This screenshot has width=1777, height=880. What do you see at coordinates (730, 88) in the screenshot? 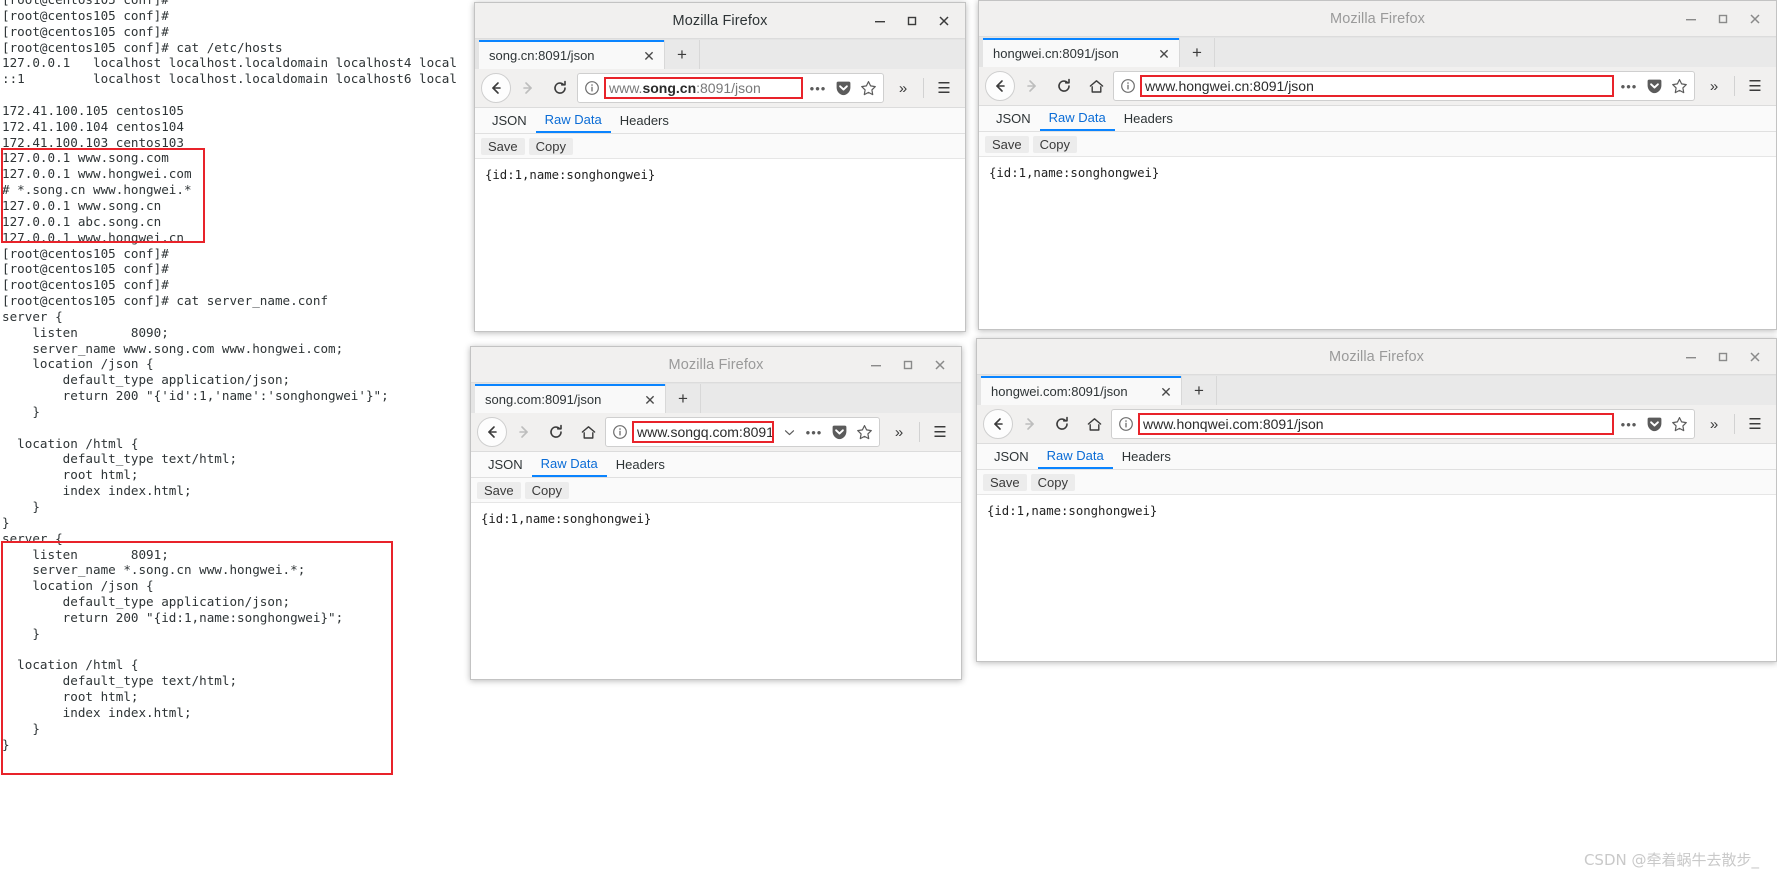
I see `url-bar: www.song.cn:8091/json •••` at bounding box center [730, 88].